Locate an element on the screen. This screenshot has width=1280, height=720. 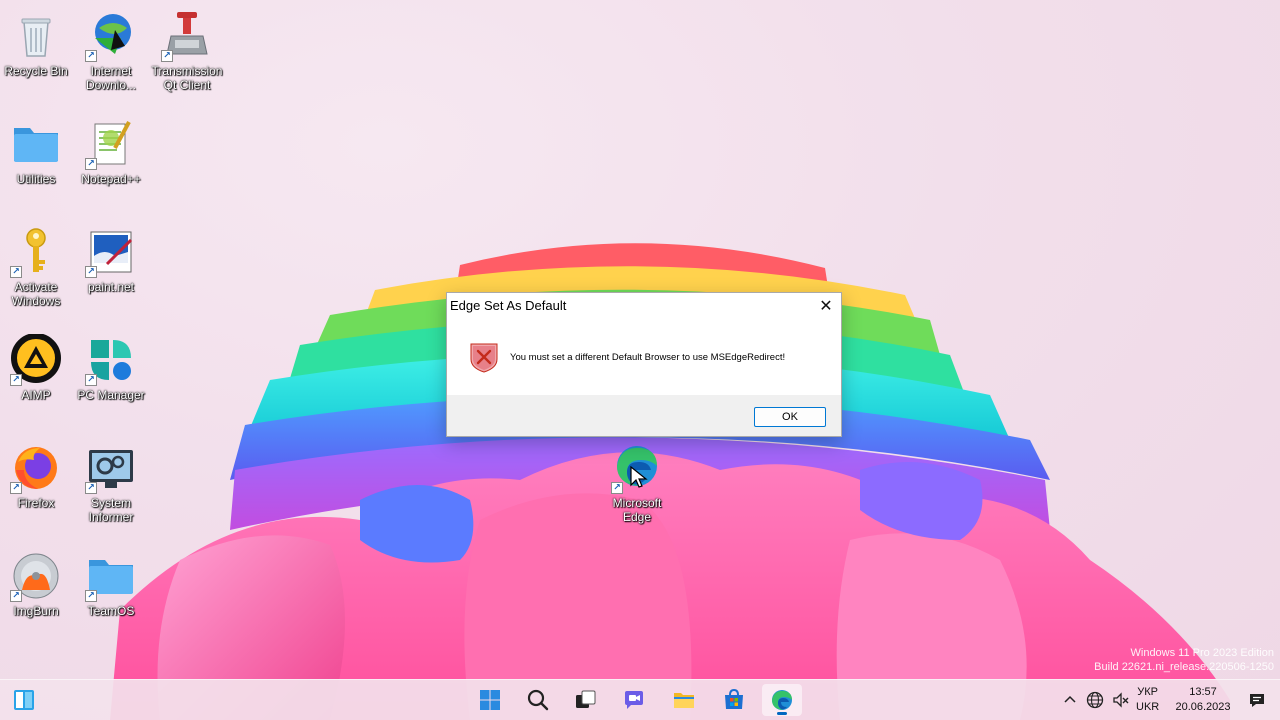
ok-button: OK is located at coordinates (790, 417).